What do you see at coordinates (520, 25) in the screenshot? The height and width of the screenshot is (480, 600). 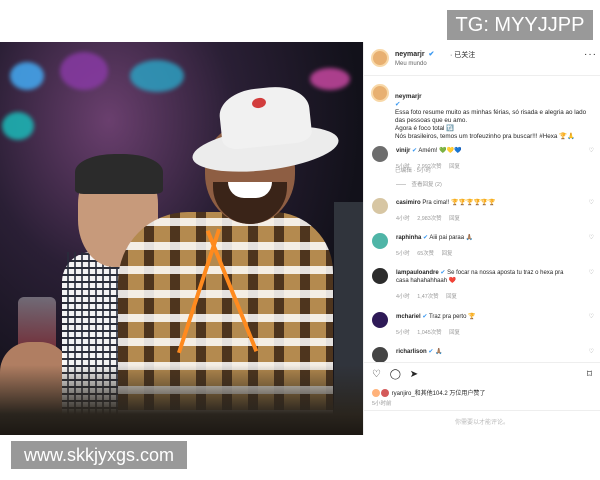 I see `watermark-top-right: TG: MYYJJPP` at bounding box center [520, 25].